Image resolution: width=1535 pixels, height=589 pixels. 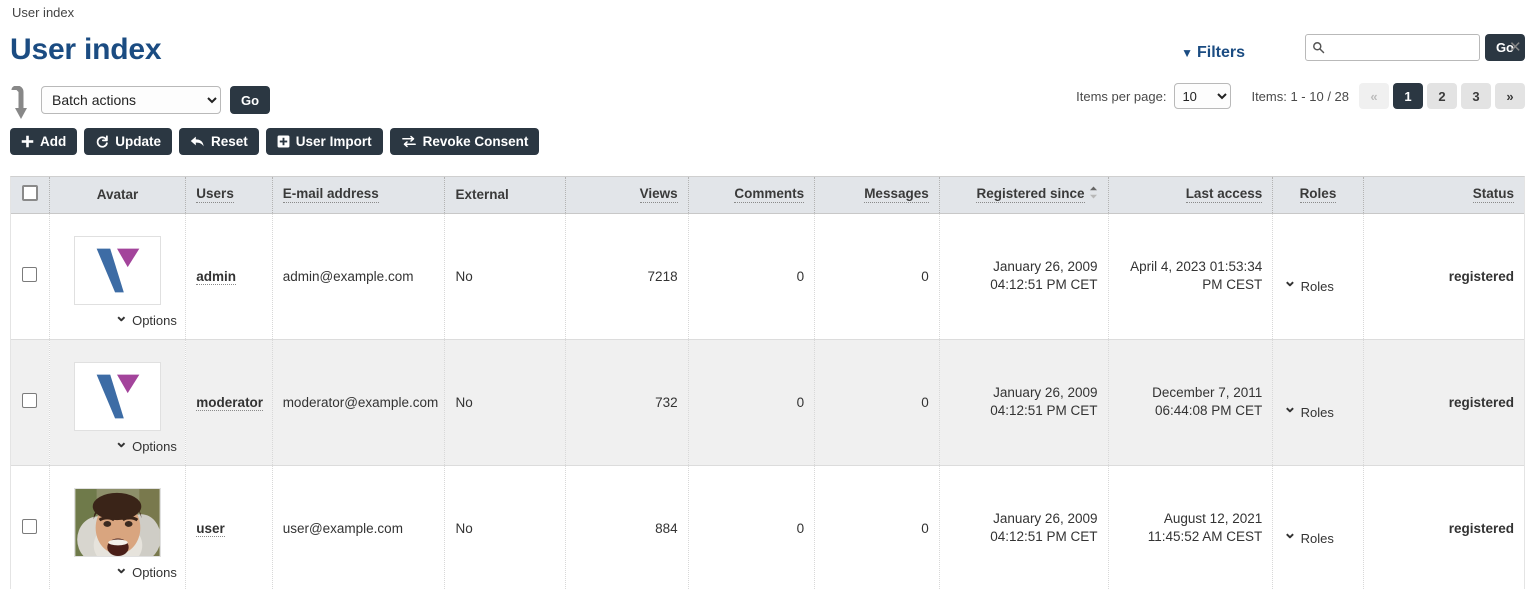 What do you see at coordinates (1121, 96) in the screenshot?
I see `items-per-page-label: Items per page:` at bounding box center [1121, 96].